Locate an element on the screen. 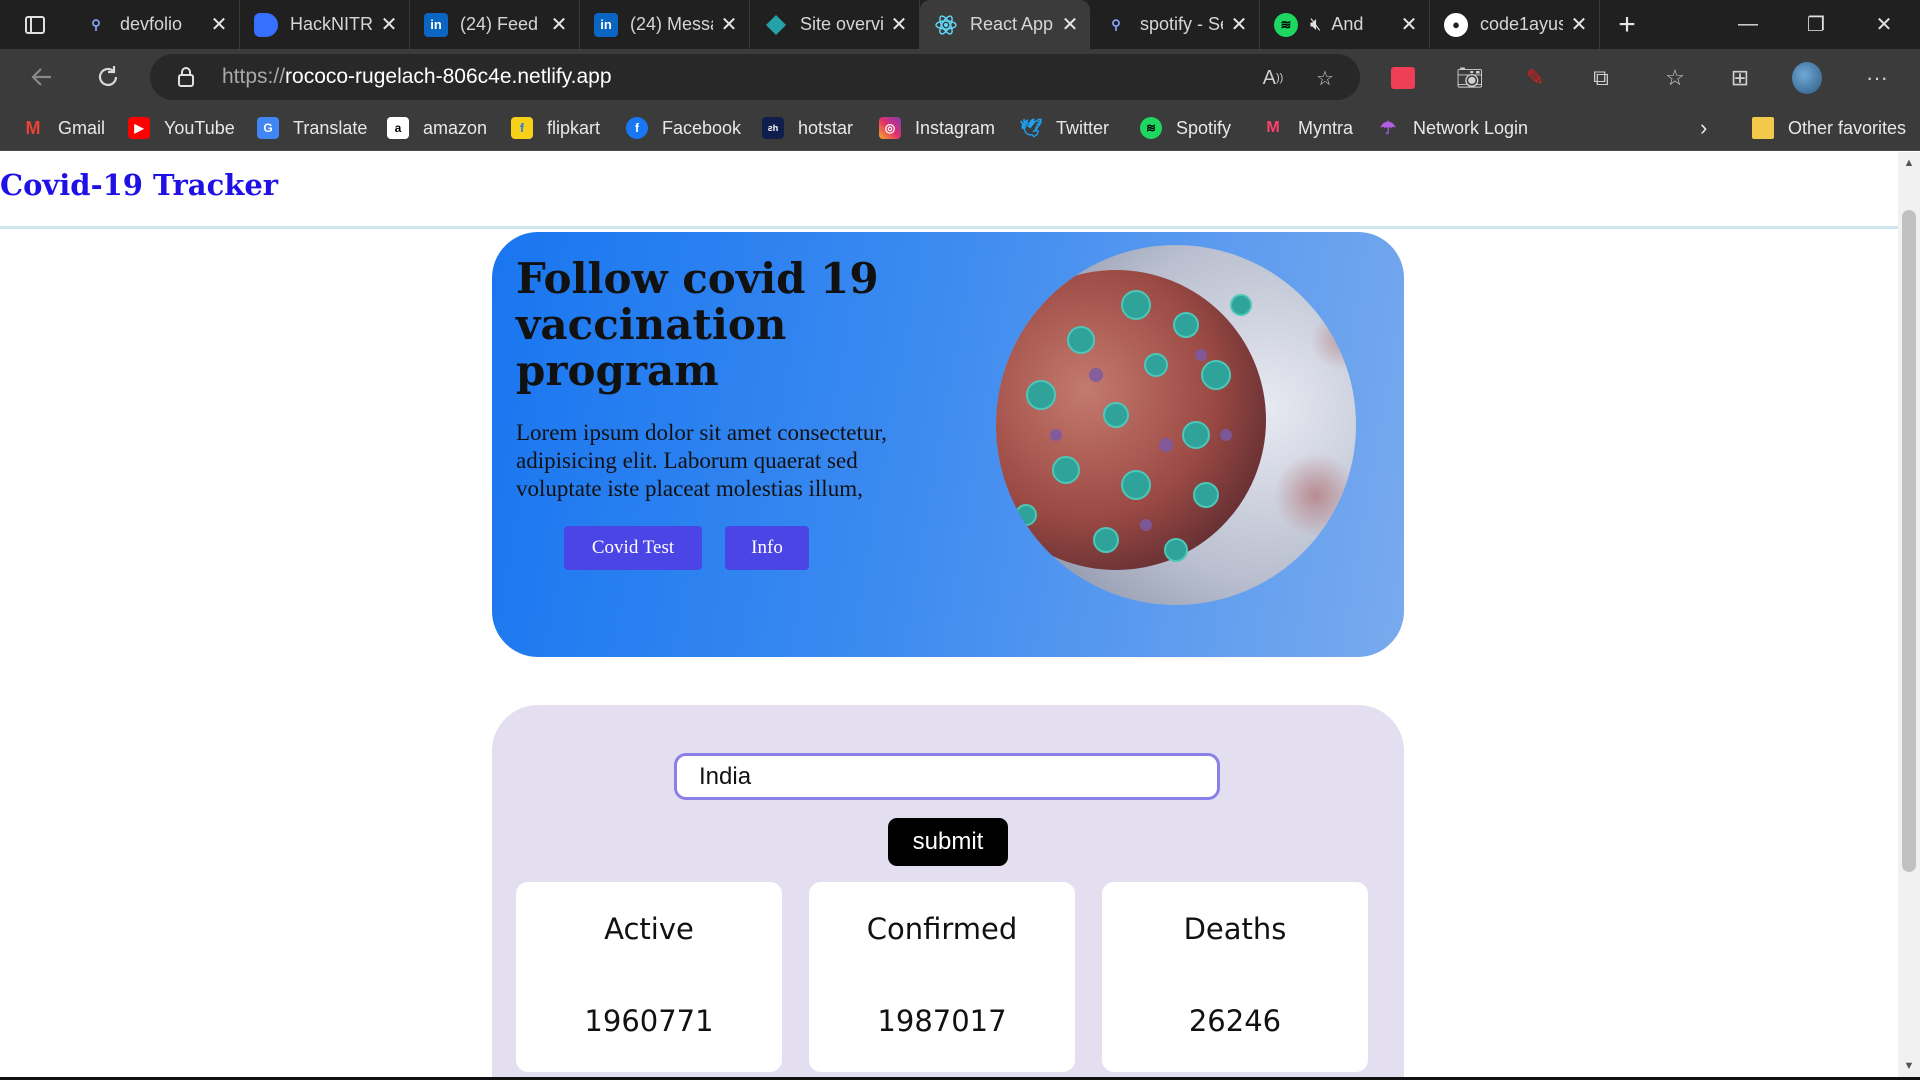 This screenshot has width=1920, height=1080. tab-react-app: React App ✕ is located at coordinates (1005, 24).